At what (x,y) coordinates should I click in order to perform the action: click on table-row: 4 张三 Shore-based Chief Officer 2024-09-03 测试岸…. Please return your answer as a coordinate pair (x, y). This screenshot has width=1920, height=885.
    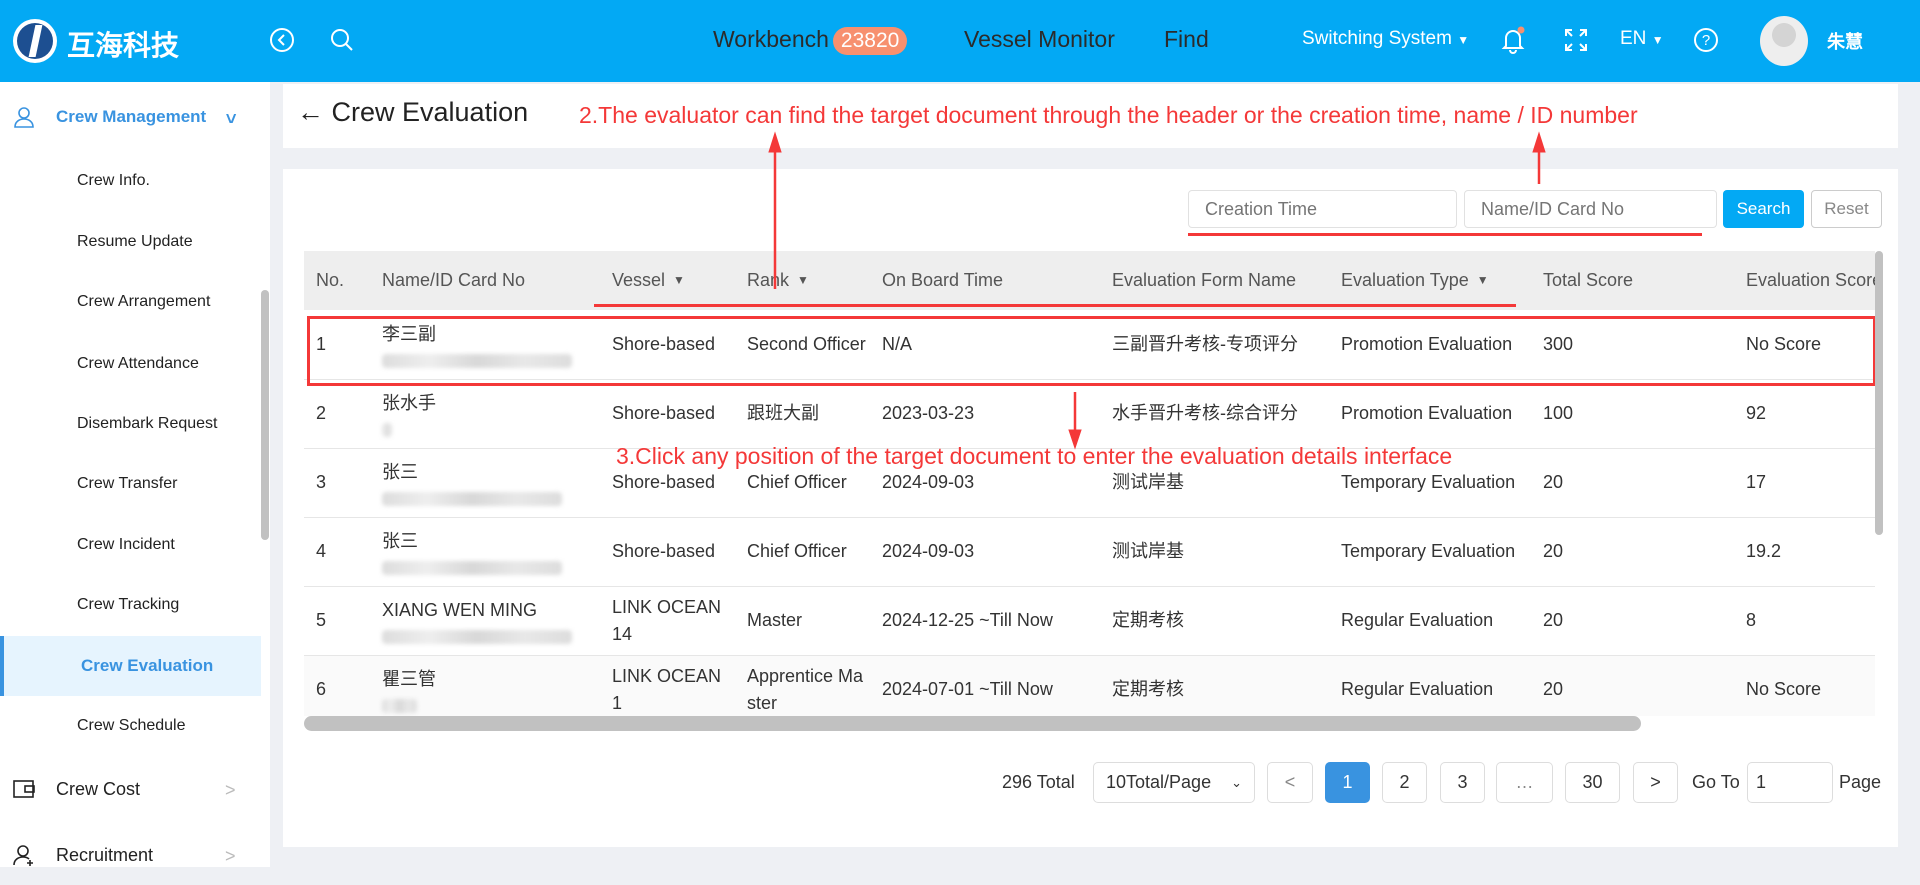
    Looking at the image, I should click on (1089, 552).